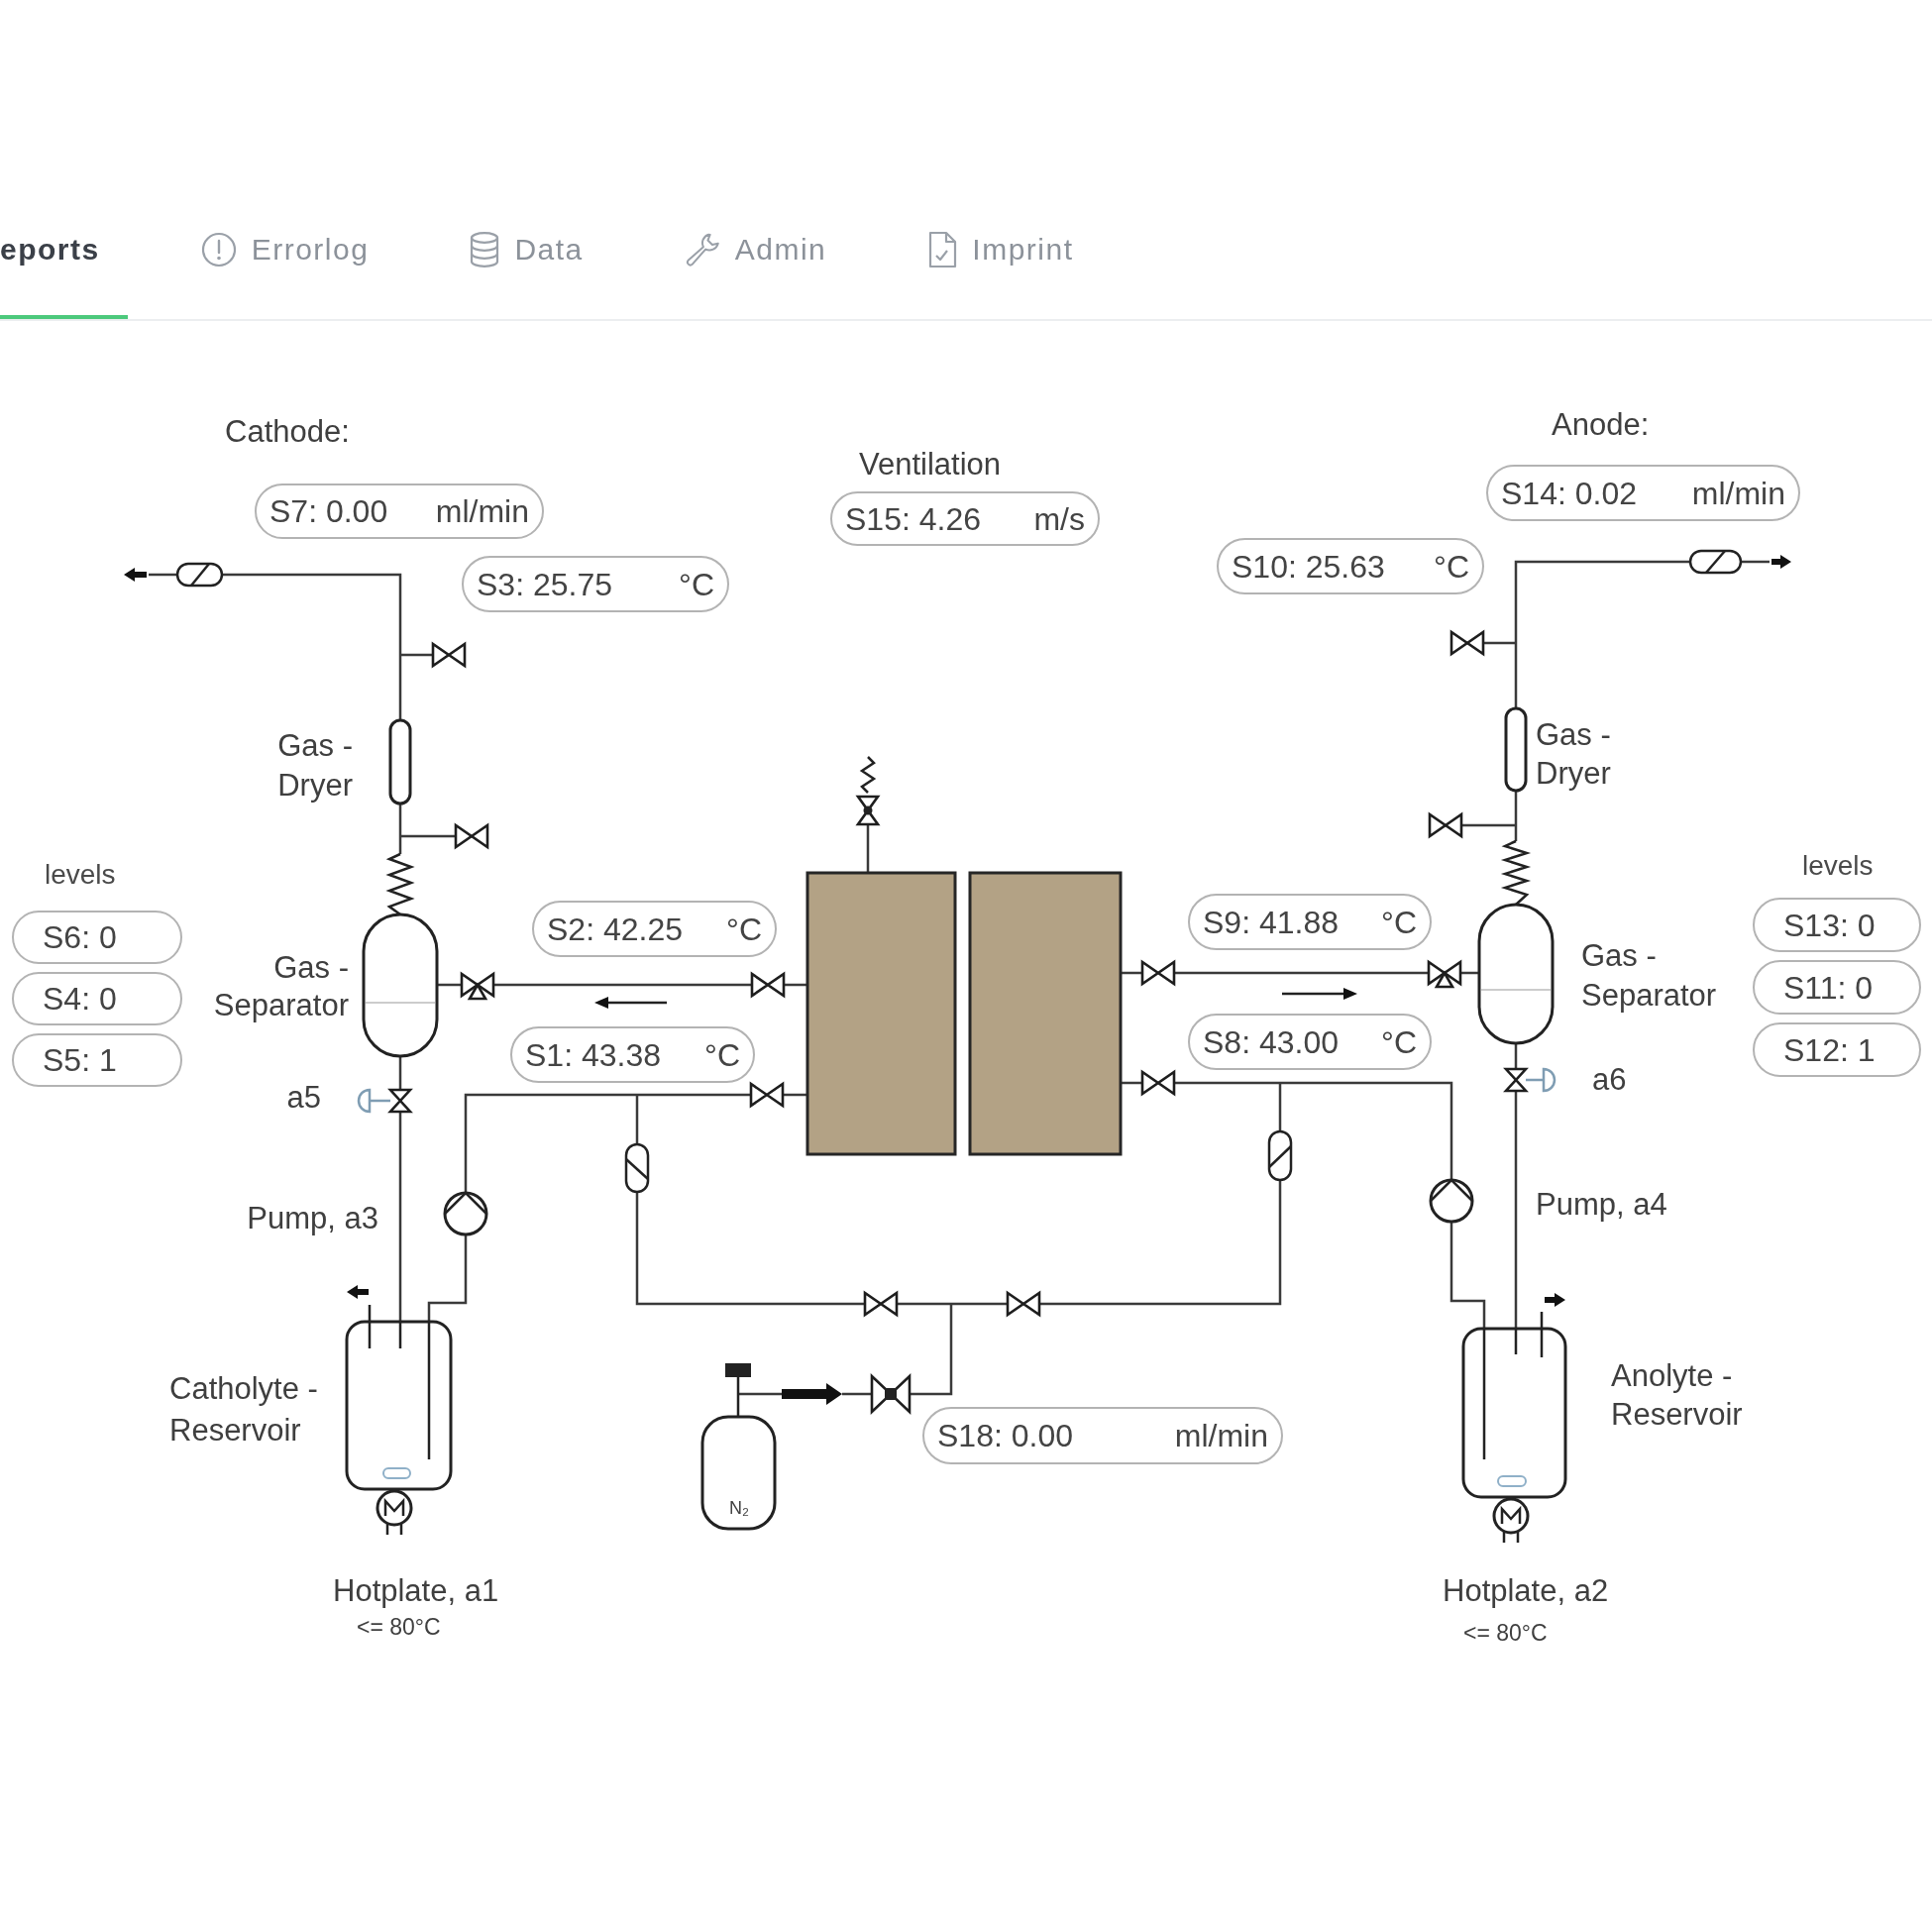 Image resolution: width=1932 pixels, height=1932 pixels. Describe the element at coordinates (287, 431) in the screenshot. I see `section-title: Cathode:` at that location.